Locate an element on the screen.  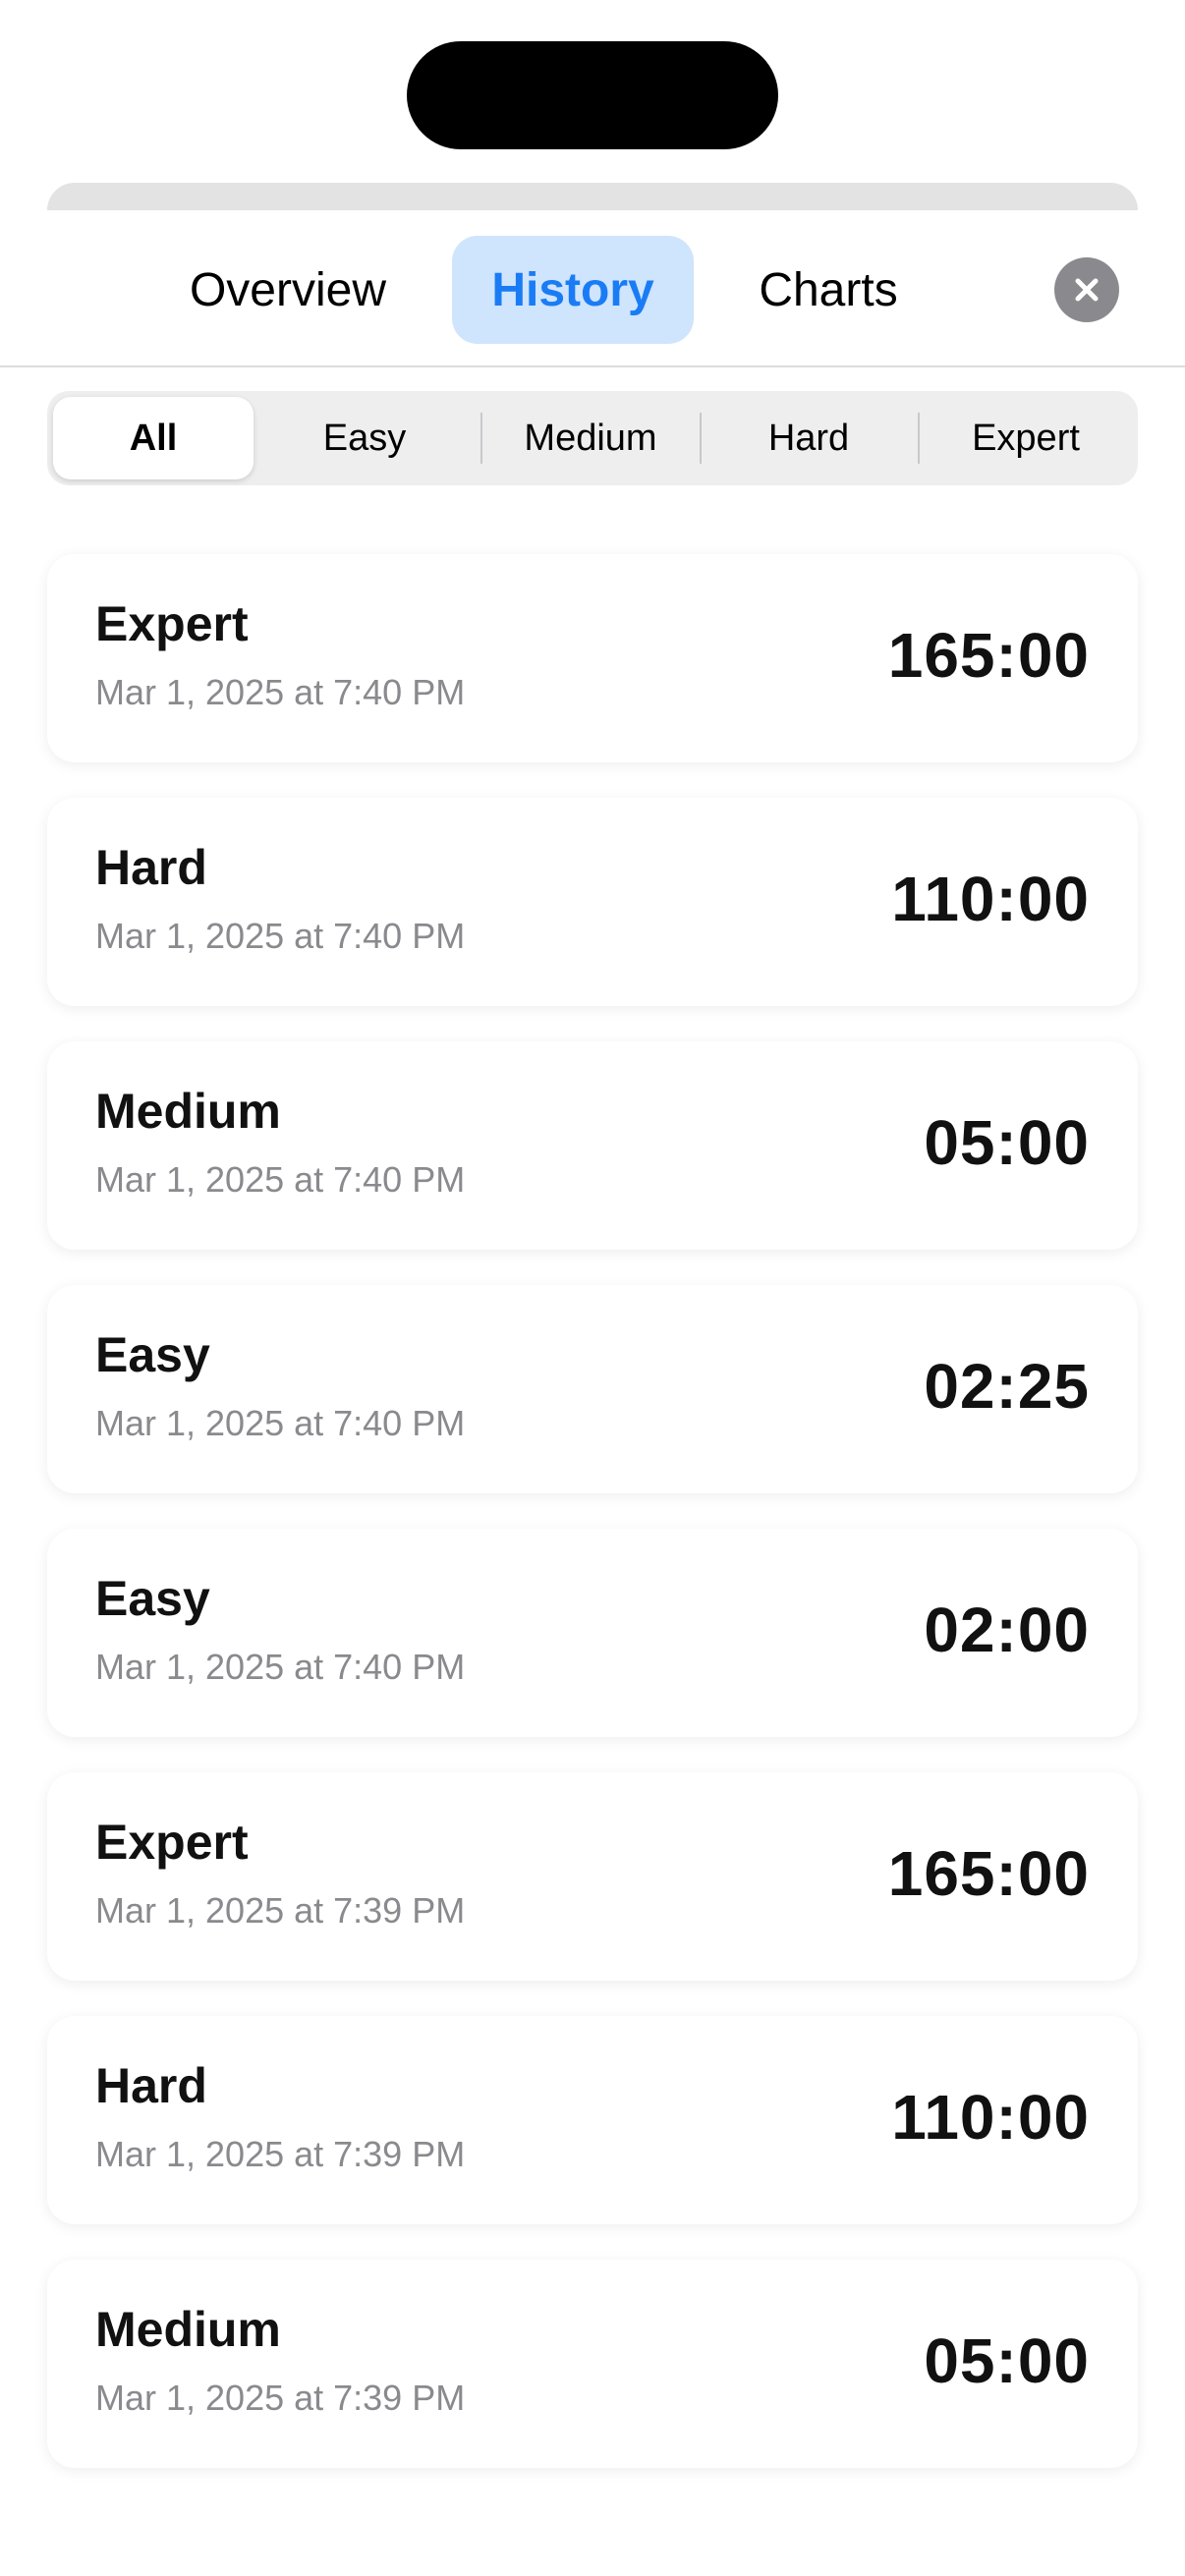
filter-medium: Medium is located at coordinates (591, 438).